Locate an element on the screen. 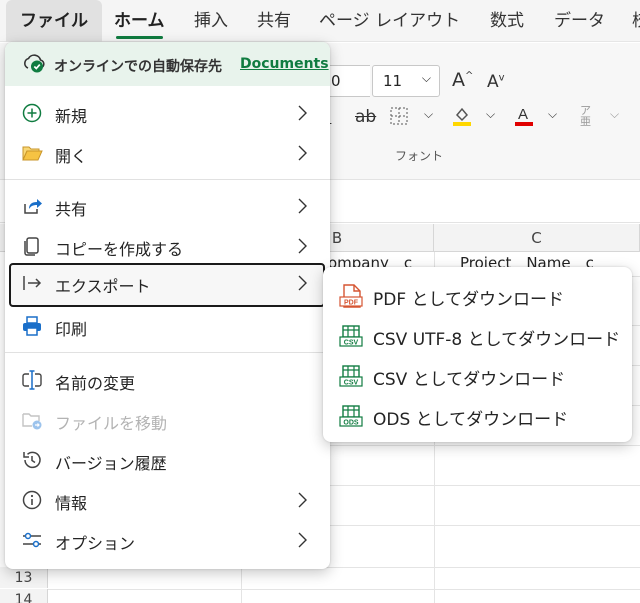  menu-item-rename: 名前の変更 is located at coordinates (167, 380).